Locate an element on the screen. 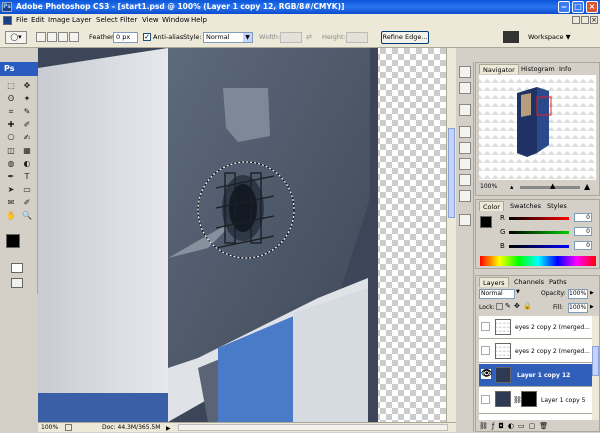 Image resolution: width=600 pixels, height=433 pixels. tab-swatches: Swatches is located at coordinates (525, 206).